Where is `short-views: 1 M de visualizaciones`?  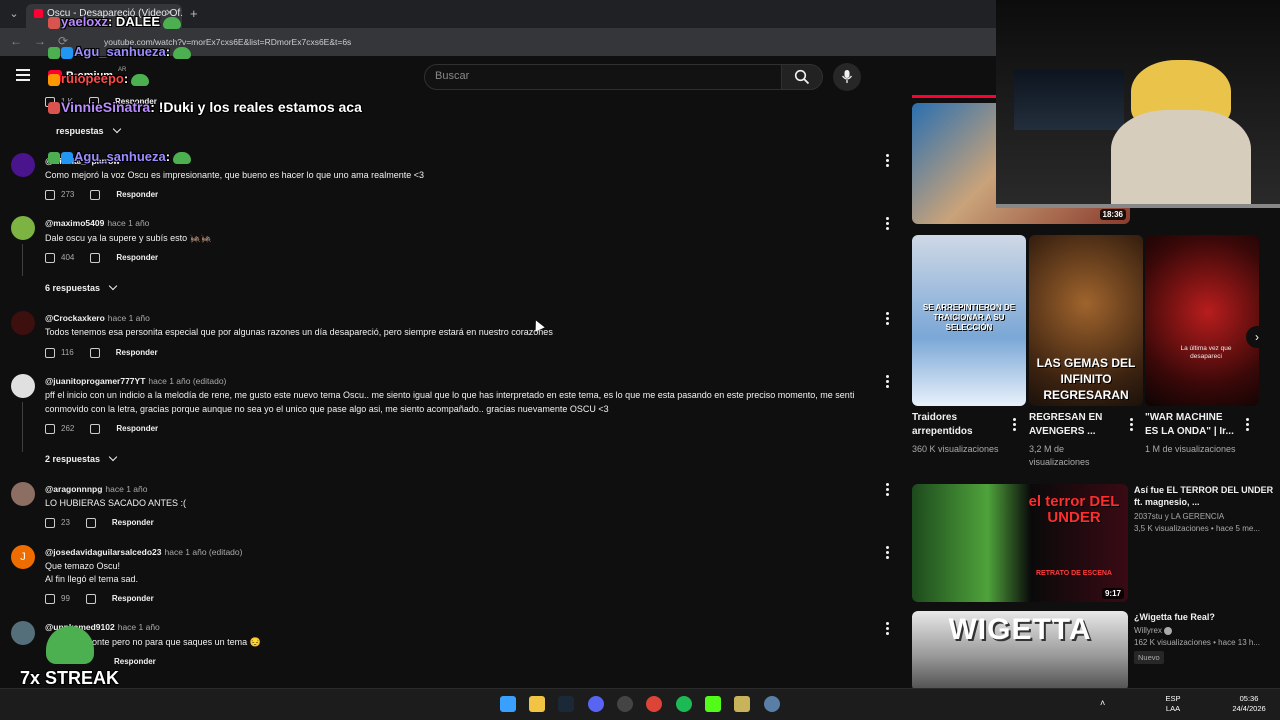 short-views: 1 M de visualizaciones is located at coordinates (1190, 449).